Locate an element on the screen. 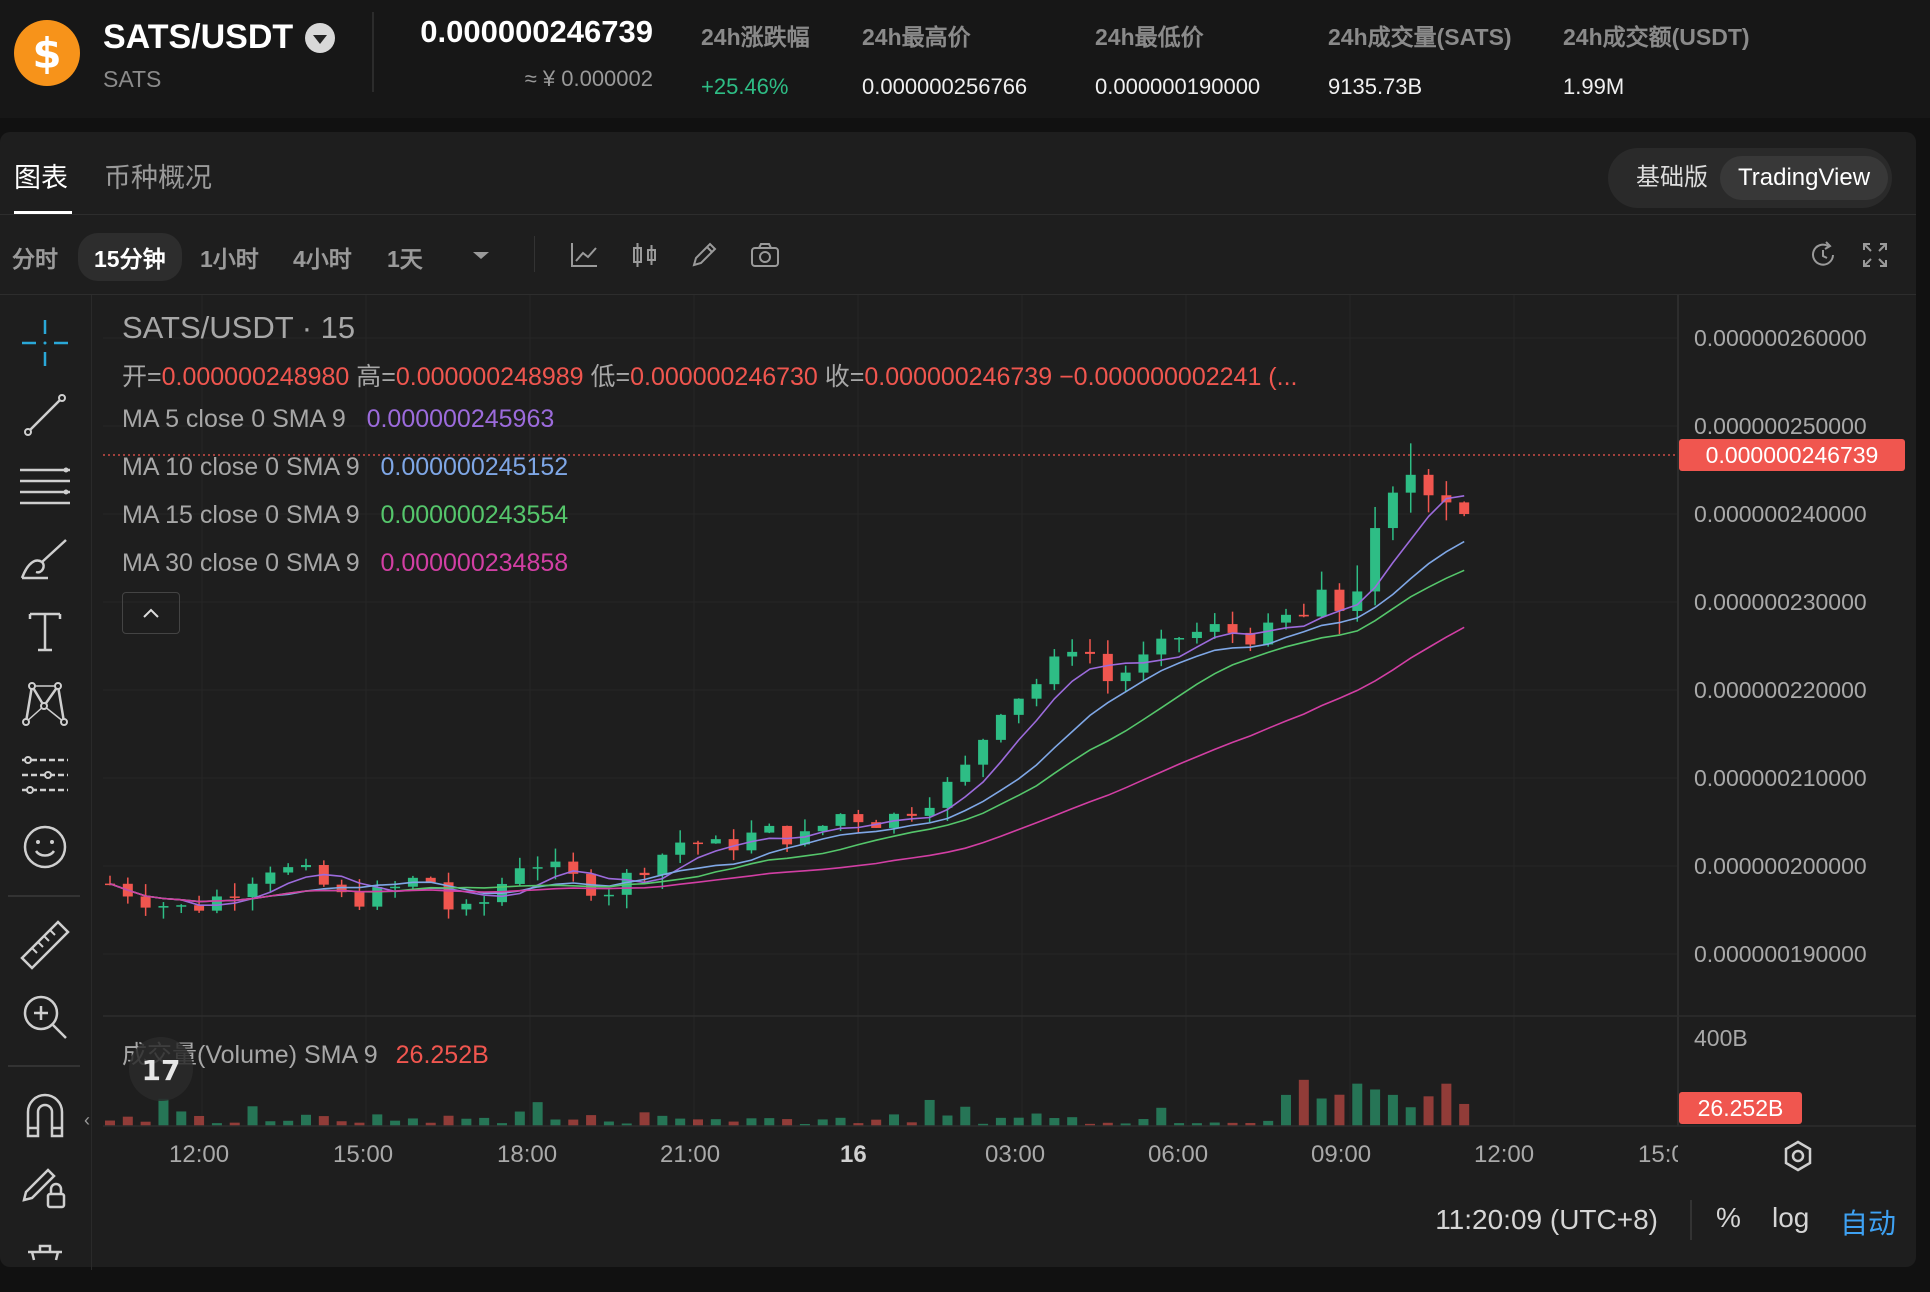  last-price-tag: 0.000000246739 is located at coordinates (1792, 455).